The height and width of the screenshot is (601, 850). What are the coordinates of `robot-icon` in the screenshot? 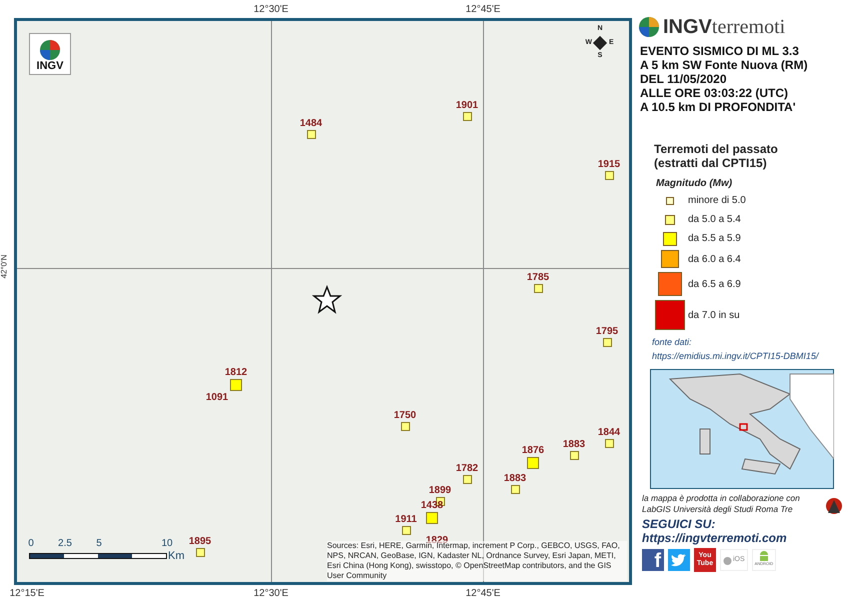 It's located at (764, 556).